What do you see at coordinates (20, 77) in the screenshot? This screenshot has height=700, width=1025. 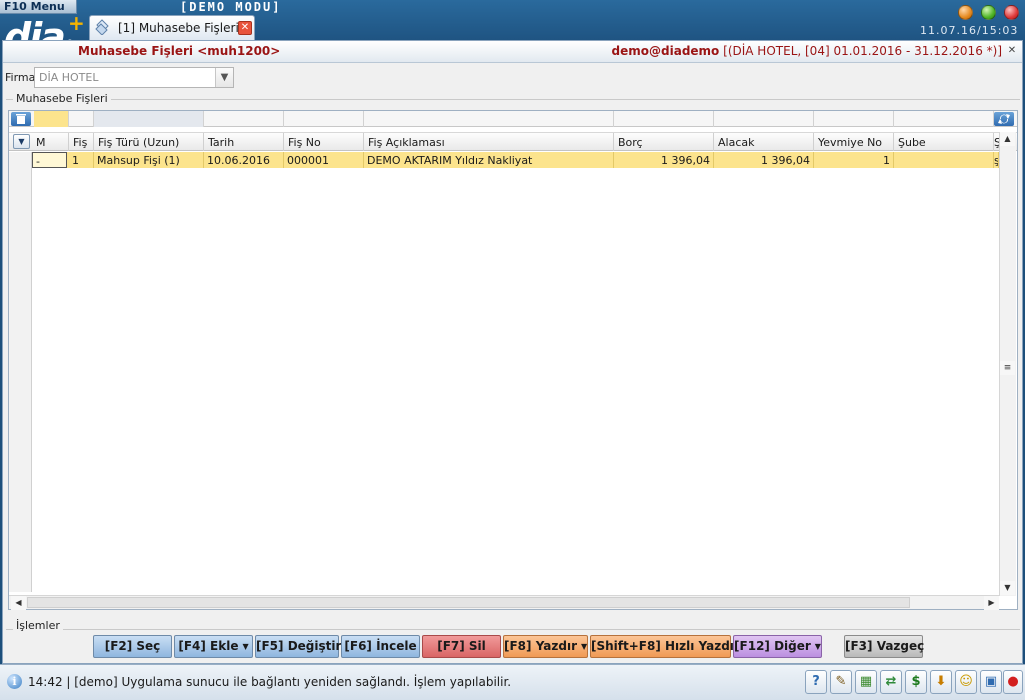 I see `firma-label: Firma` at bounding box center [20, 77].